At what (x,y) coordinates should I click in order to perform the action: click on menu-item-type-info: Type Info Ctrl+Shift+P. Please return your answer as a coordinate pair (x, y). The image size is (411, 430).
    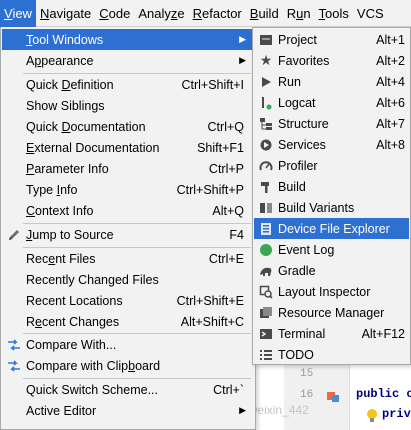
    Looking at the image, I should click on (128, 189).